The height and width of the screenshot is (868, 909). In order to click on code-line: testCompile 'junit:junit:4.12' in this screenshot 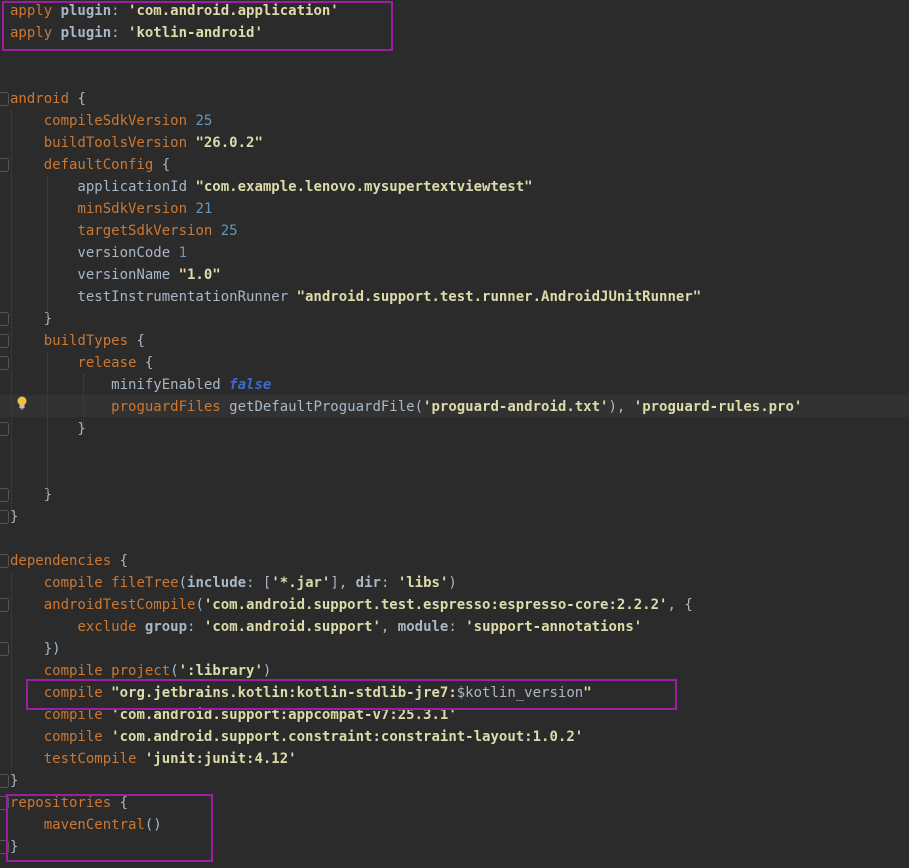, I will do `click(153, 759)`.